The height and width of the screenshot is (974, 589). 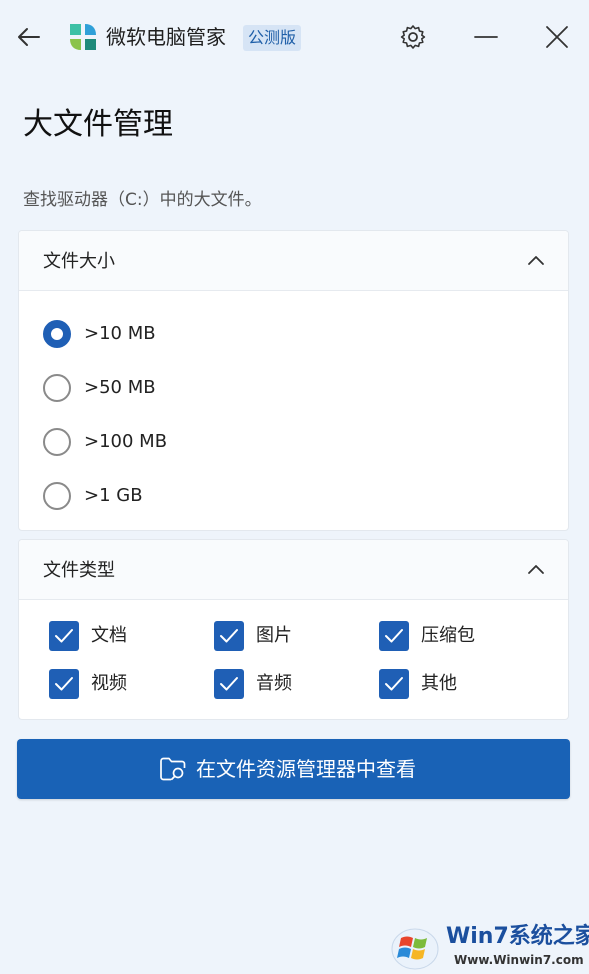 What do you see at coordinates (109, 683) in the screenshot?
I see `checkbox-label: 视频` at bounding box center [109, 683].